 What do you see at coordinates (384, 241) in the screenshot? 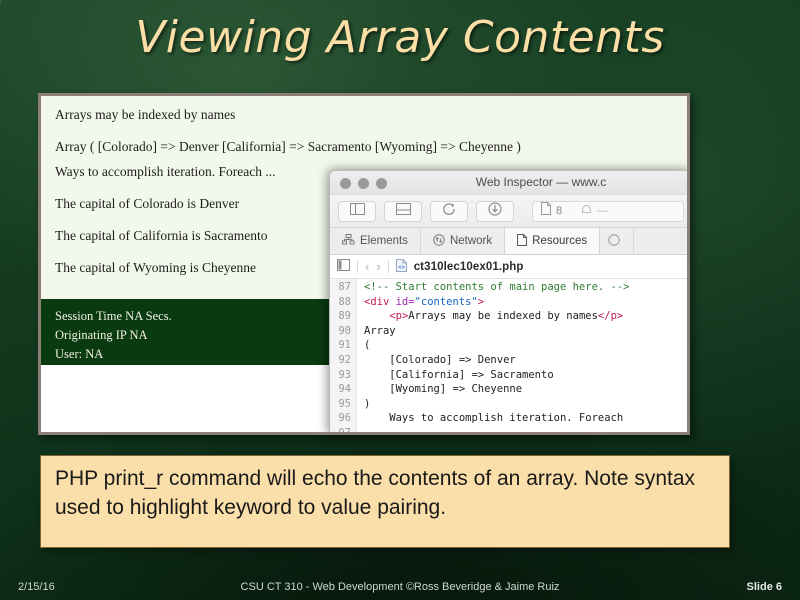
I see `tab-elements-label: Elements` at bounding box center [384, 241].